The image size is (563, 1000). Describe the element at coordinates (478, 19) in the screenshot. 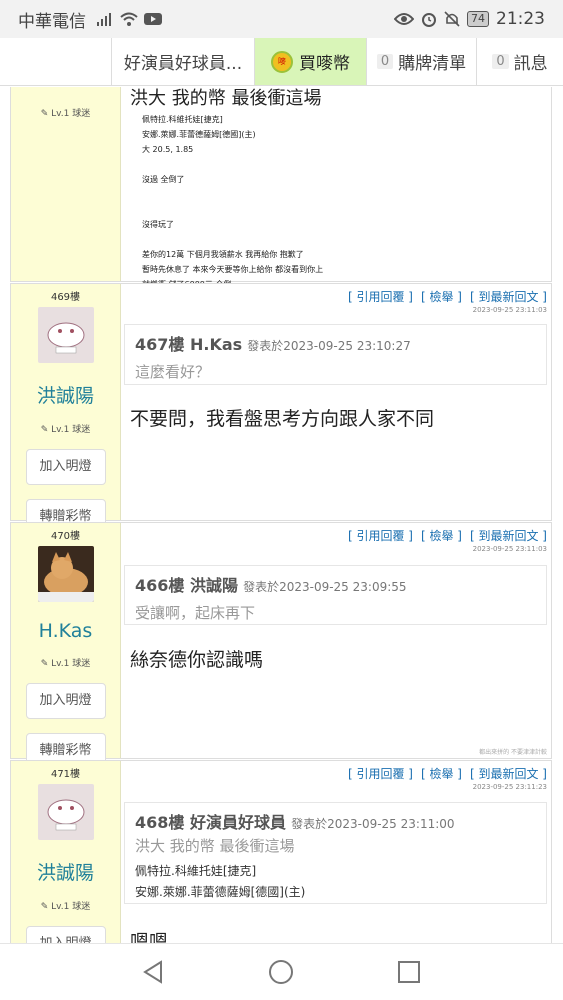

I see `battery-icon: 74` at that location.